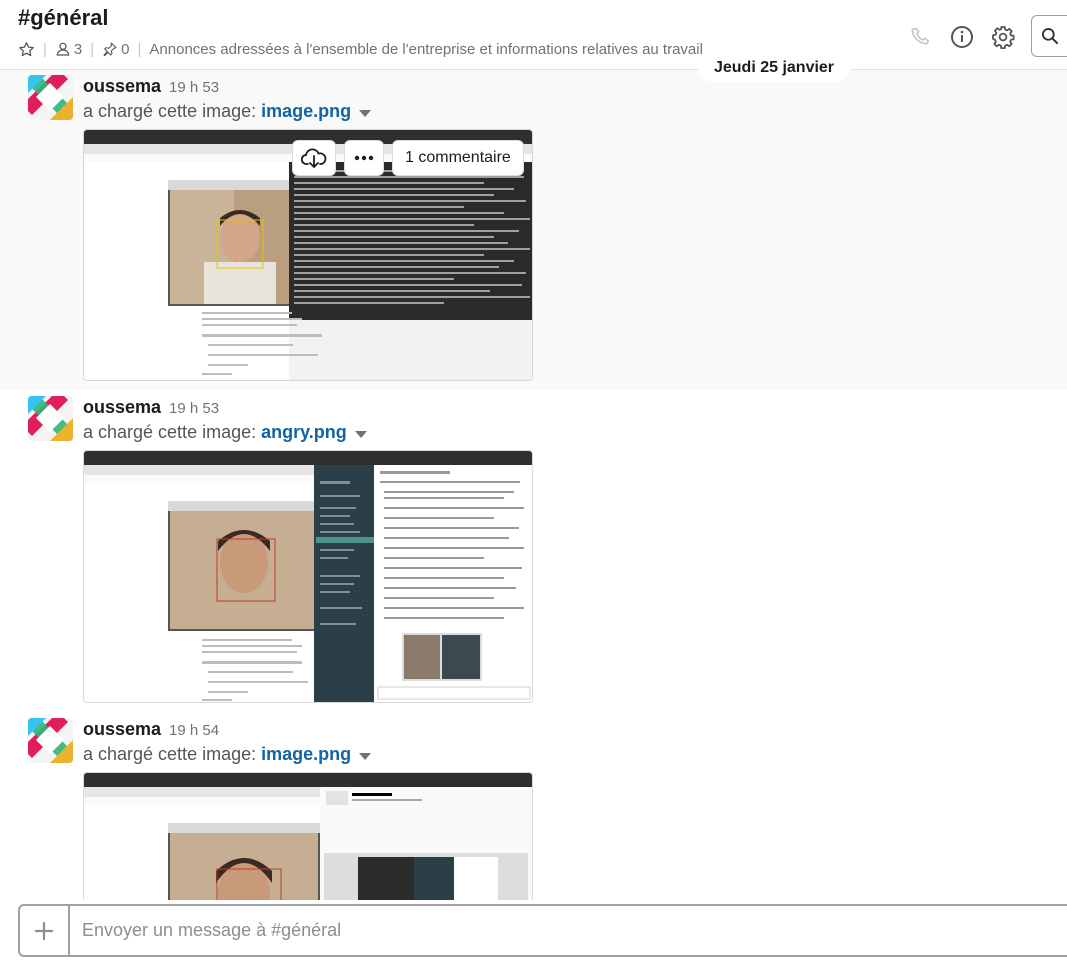  What do you see at coordinates (962, 37) in the screenshot?
I see `info-icon` at bounding box center [962, 37].